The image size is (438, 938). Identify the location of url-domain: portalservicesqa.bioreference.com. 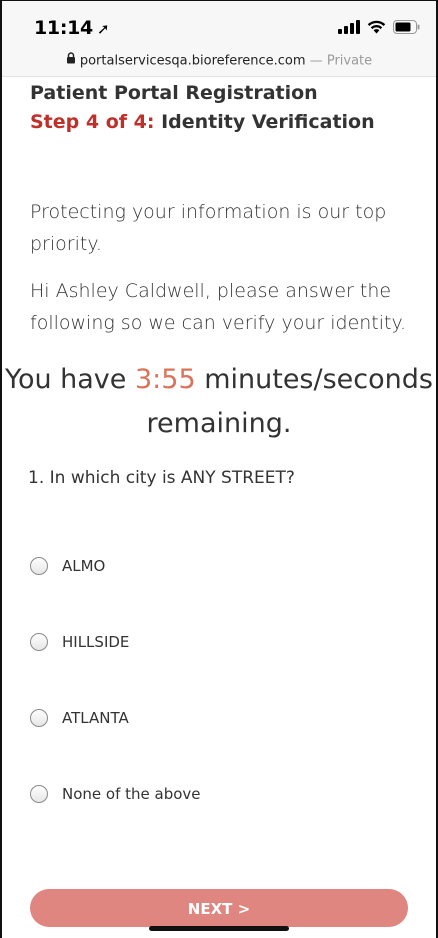
(192, 61).